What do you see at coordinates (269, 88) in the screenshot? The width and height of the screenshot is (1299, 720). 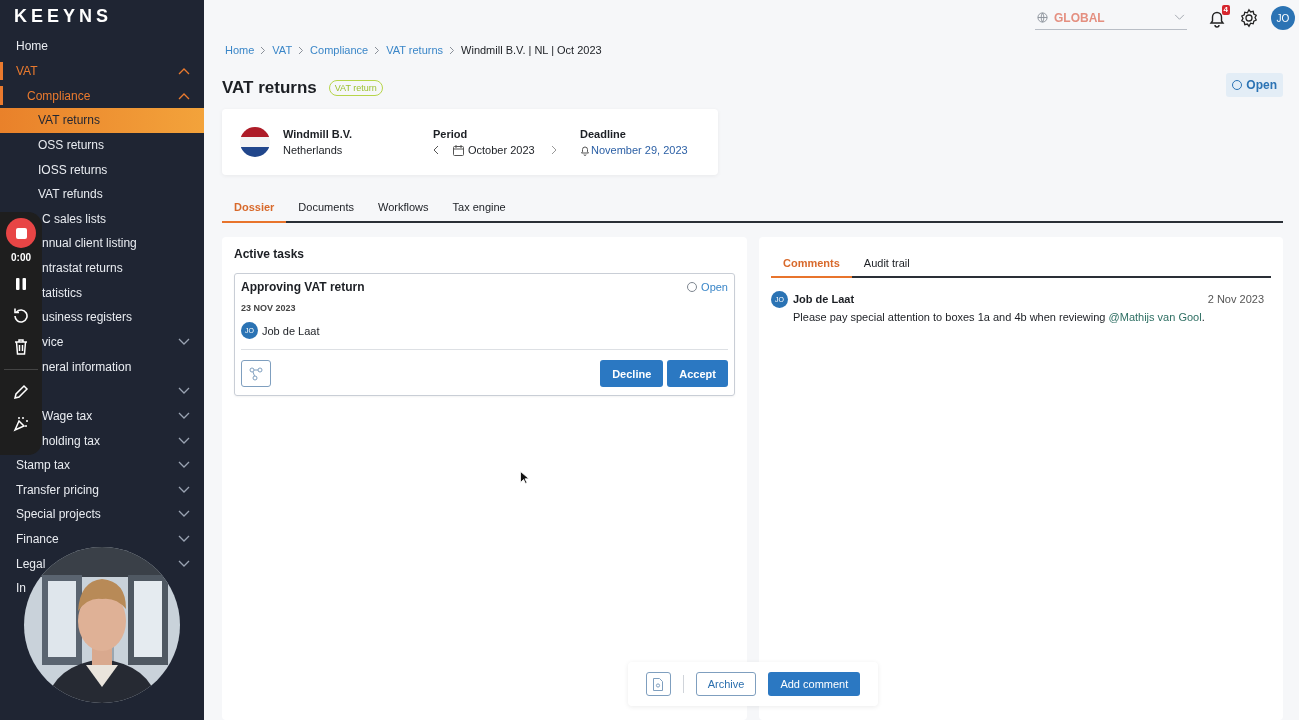 I see `page-title: VAT returns` at bounding box center [269, 88].